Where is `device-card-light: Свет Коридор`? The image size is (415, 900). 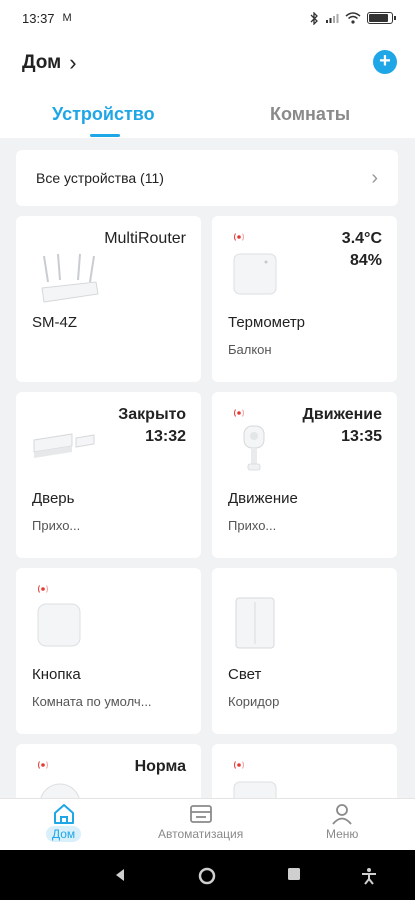
device-card-light: Свет Коридор is located at coordinates (304, 651).